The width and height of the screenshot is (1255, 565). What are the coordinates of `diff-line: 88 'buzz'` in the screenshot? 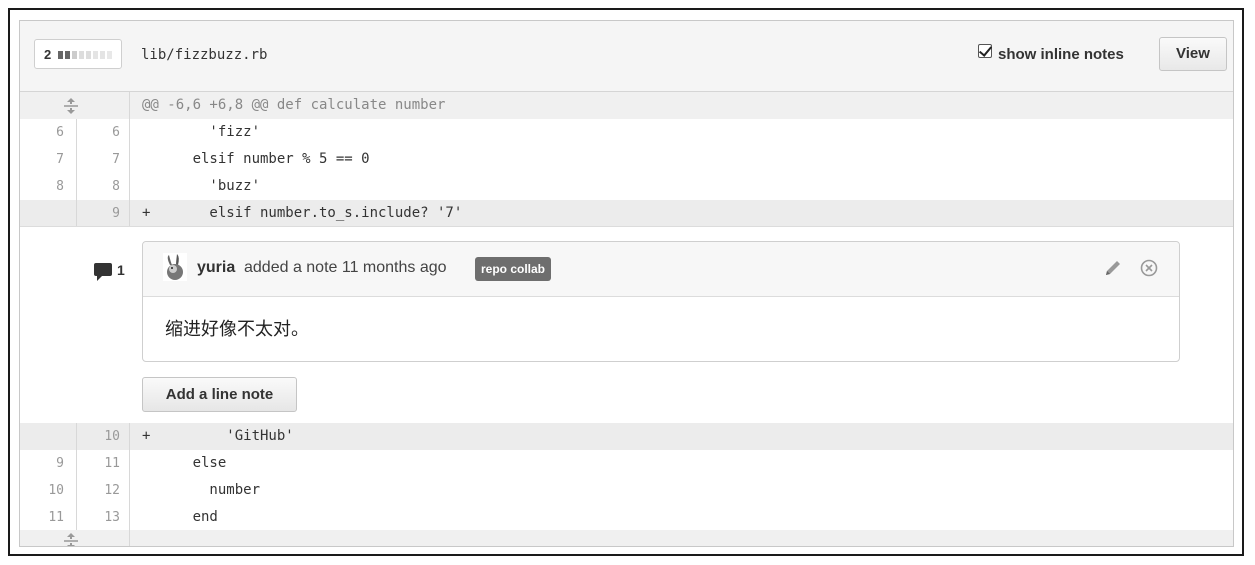 It's located at (626, 186).